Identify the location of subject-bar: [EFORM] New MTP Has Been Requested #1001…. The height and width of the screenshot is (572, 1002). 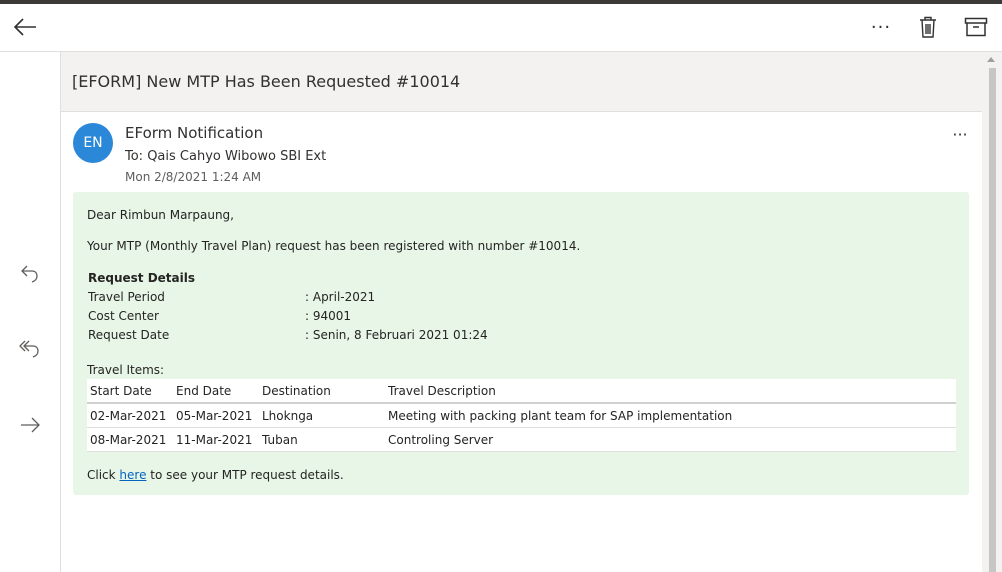
(521, 82).